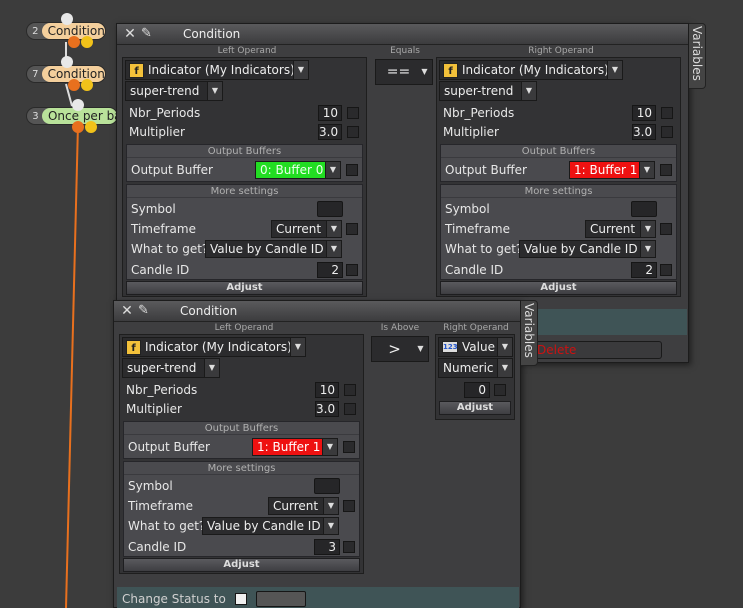 This screenshot has width=743, height=608. Describe the element at coordinates (558, 191) in the screenshot. I see `section-header: More settings` at that location.